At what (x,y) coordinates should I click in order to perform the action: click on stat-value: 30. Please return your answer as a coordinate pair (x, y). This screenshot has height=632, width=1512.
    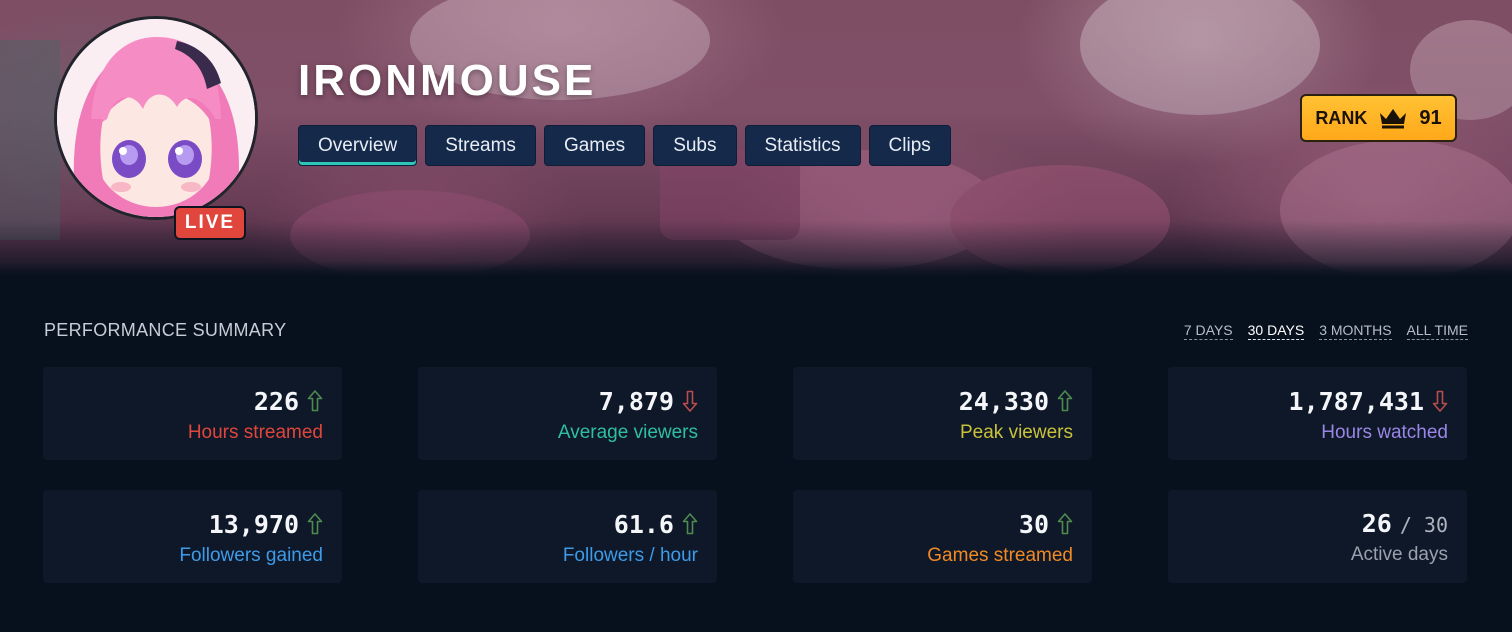
    Looking at the image, I should click on (1033, 524).